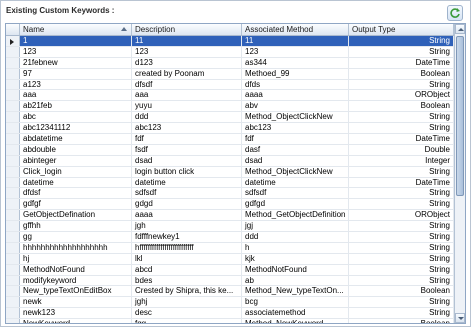  Describe the element at coordinates (76, 73) in the screenshot. I see `cell-name: 97` at that location.